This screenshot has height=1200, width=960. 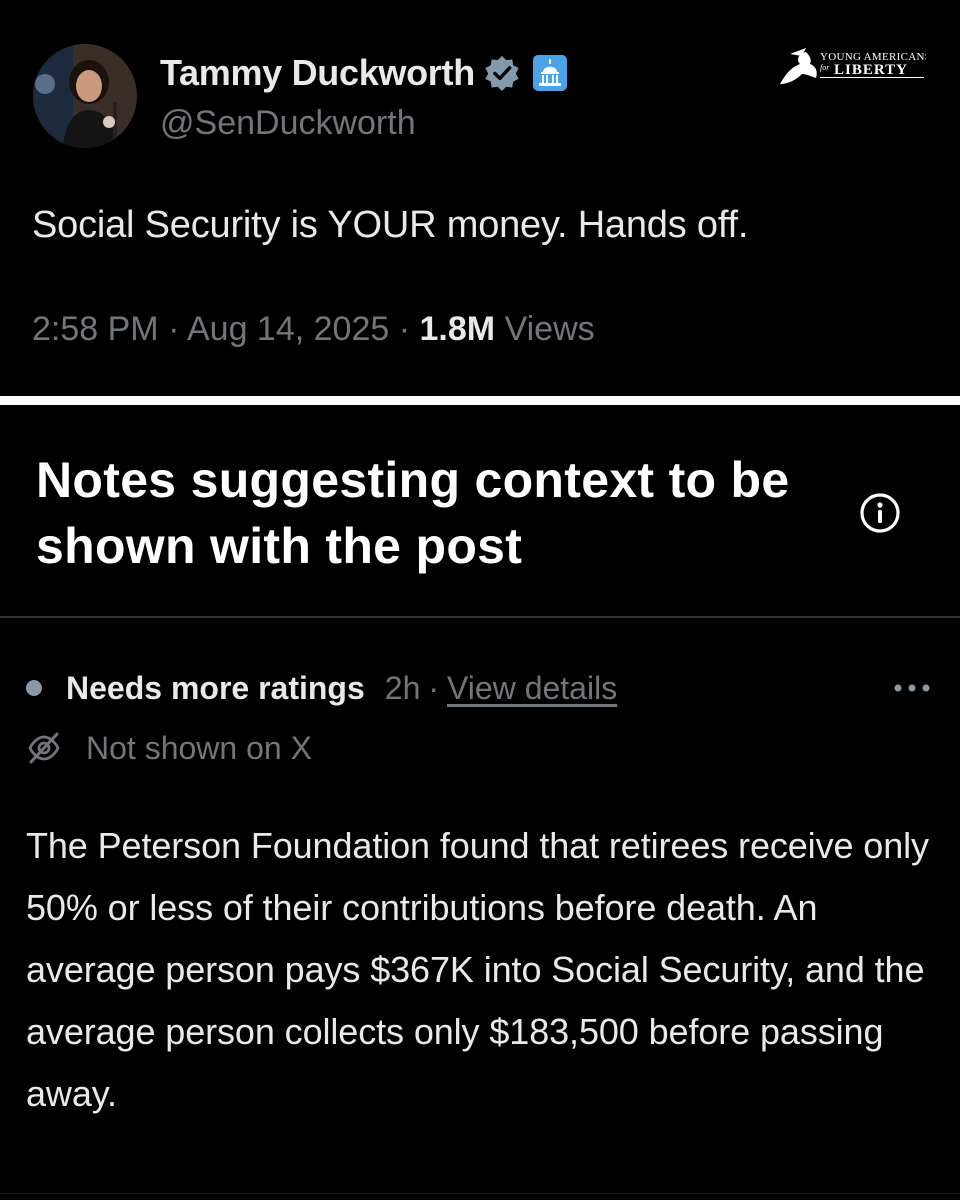 I want to click on author-avatar, so click(x=85, y=96).